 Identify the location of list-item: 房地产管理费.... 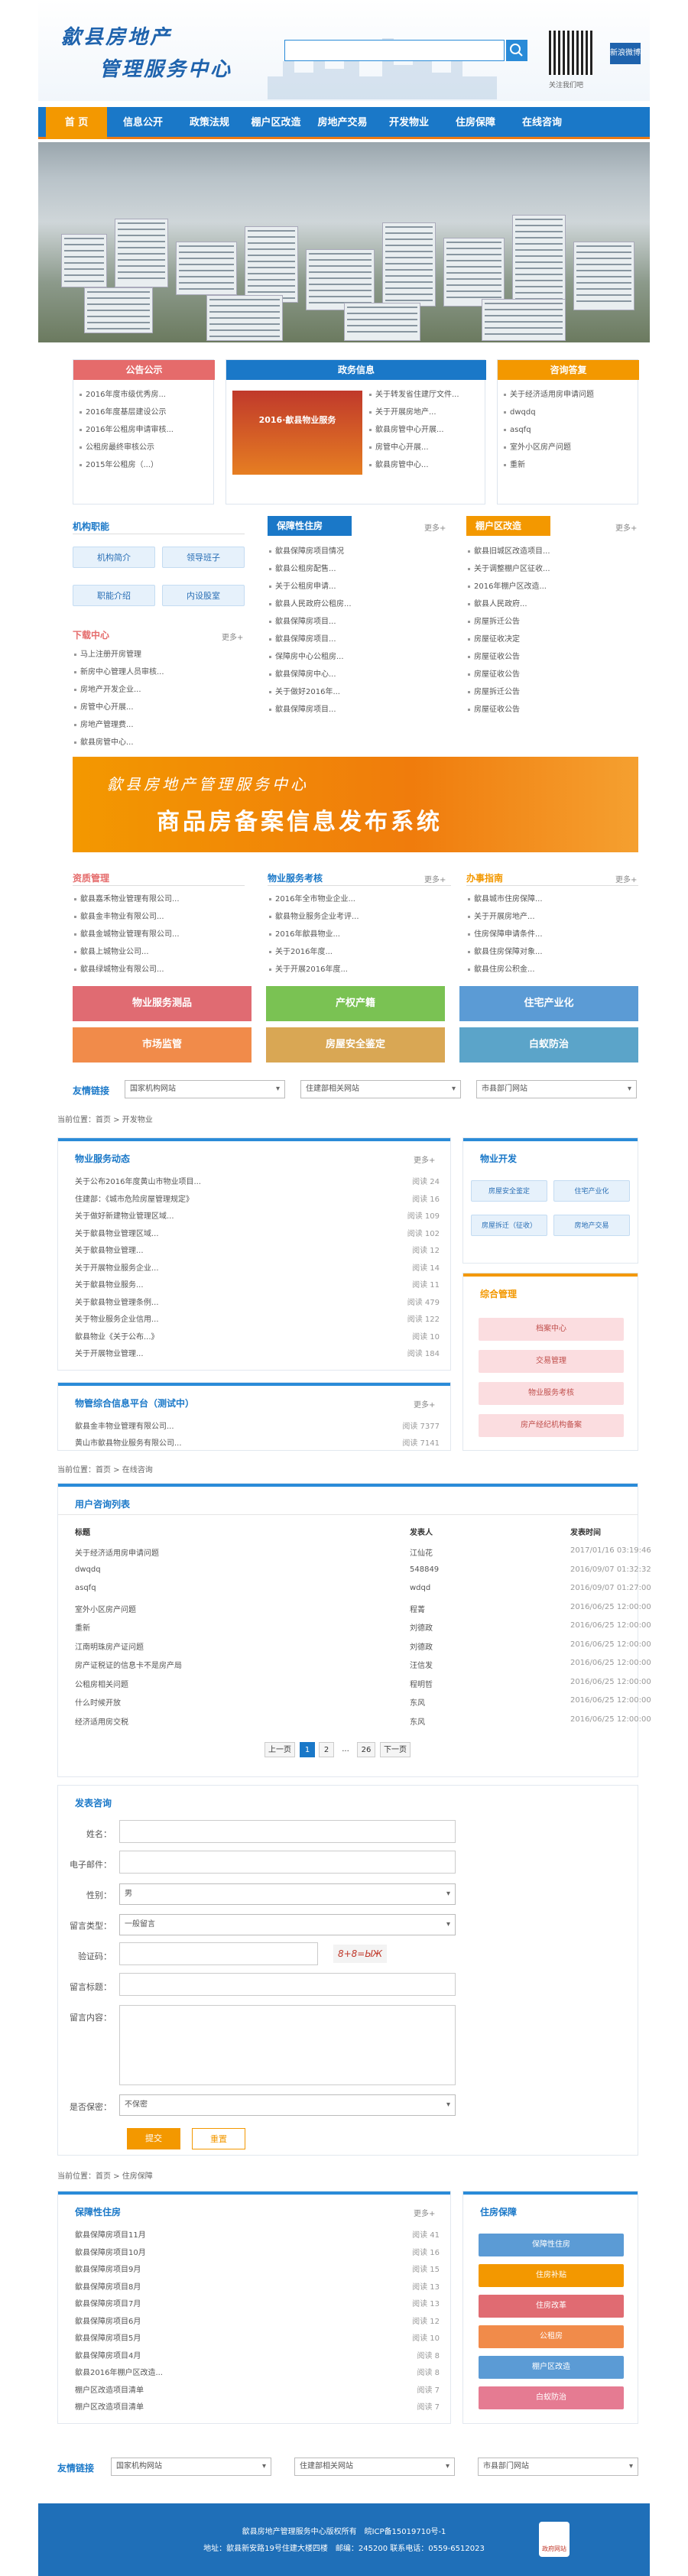
(159, 725).